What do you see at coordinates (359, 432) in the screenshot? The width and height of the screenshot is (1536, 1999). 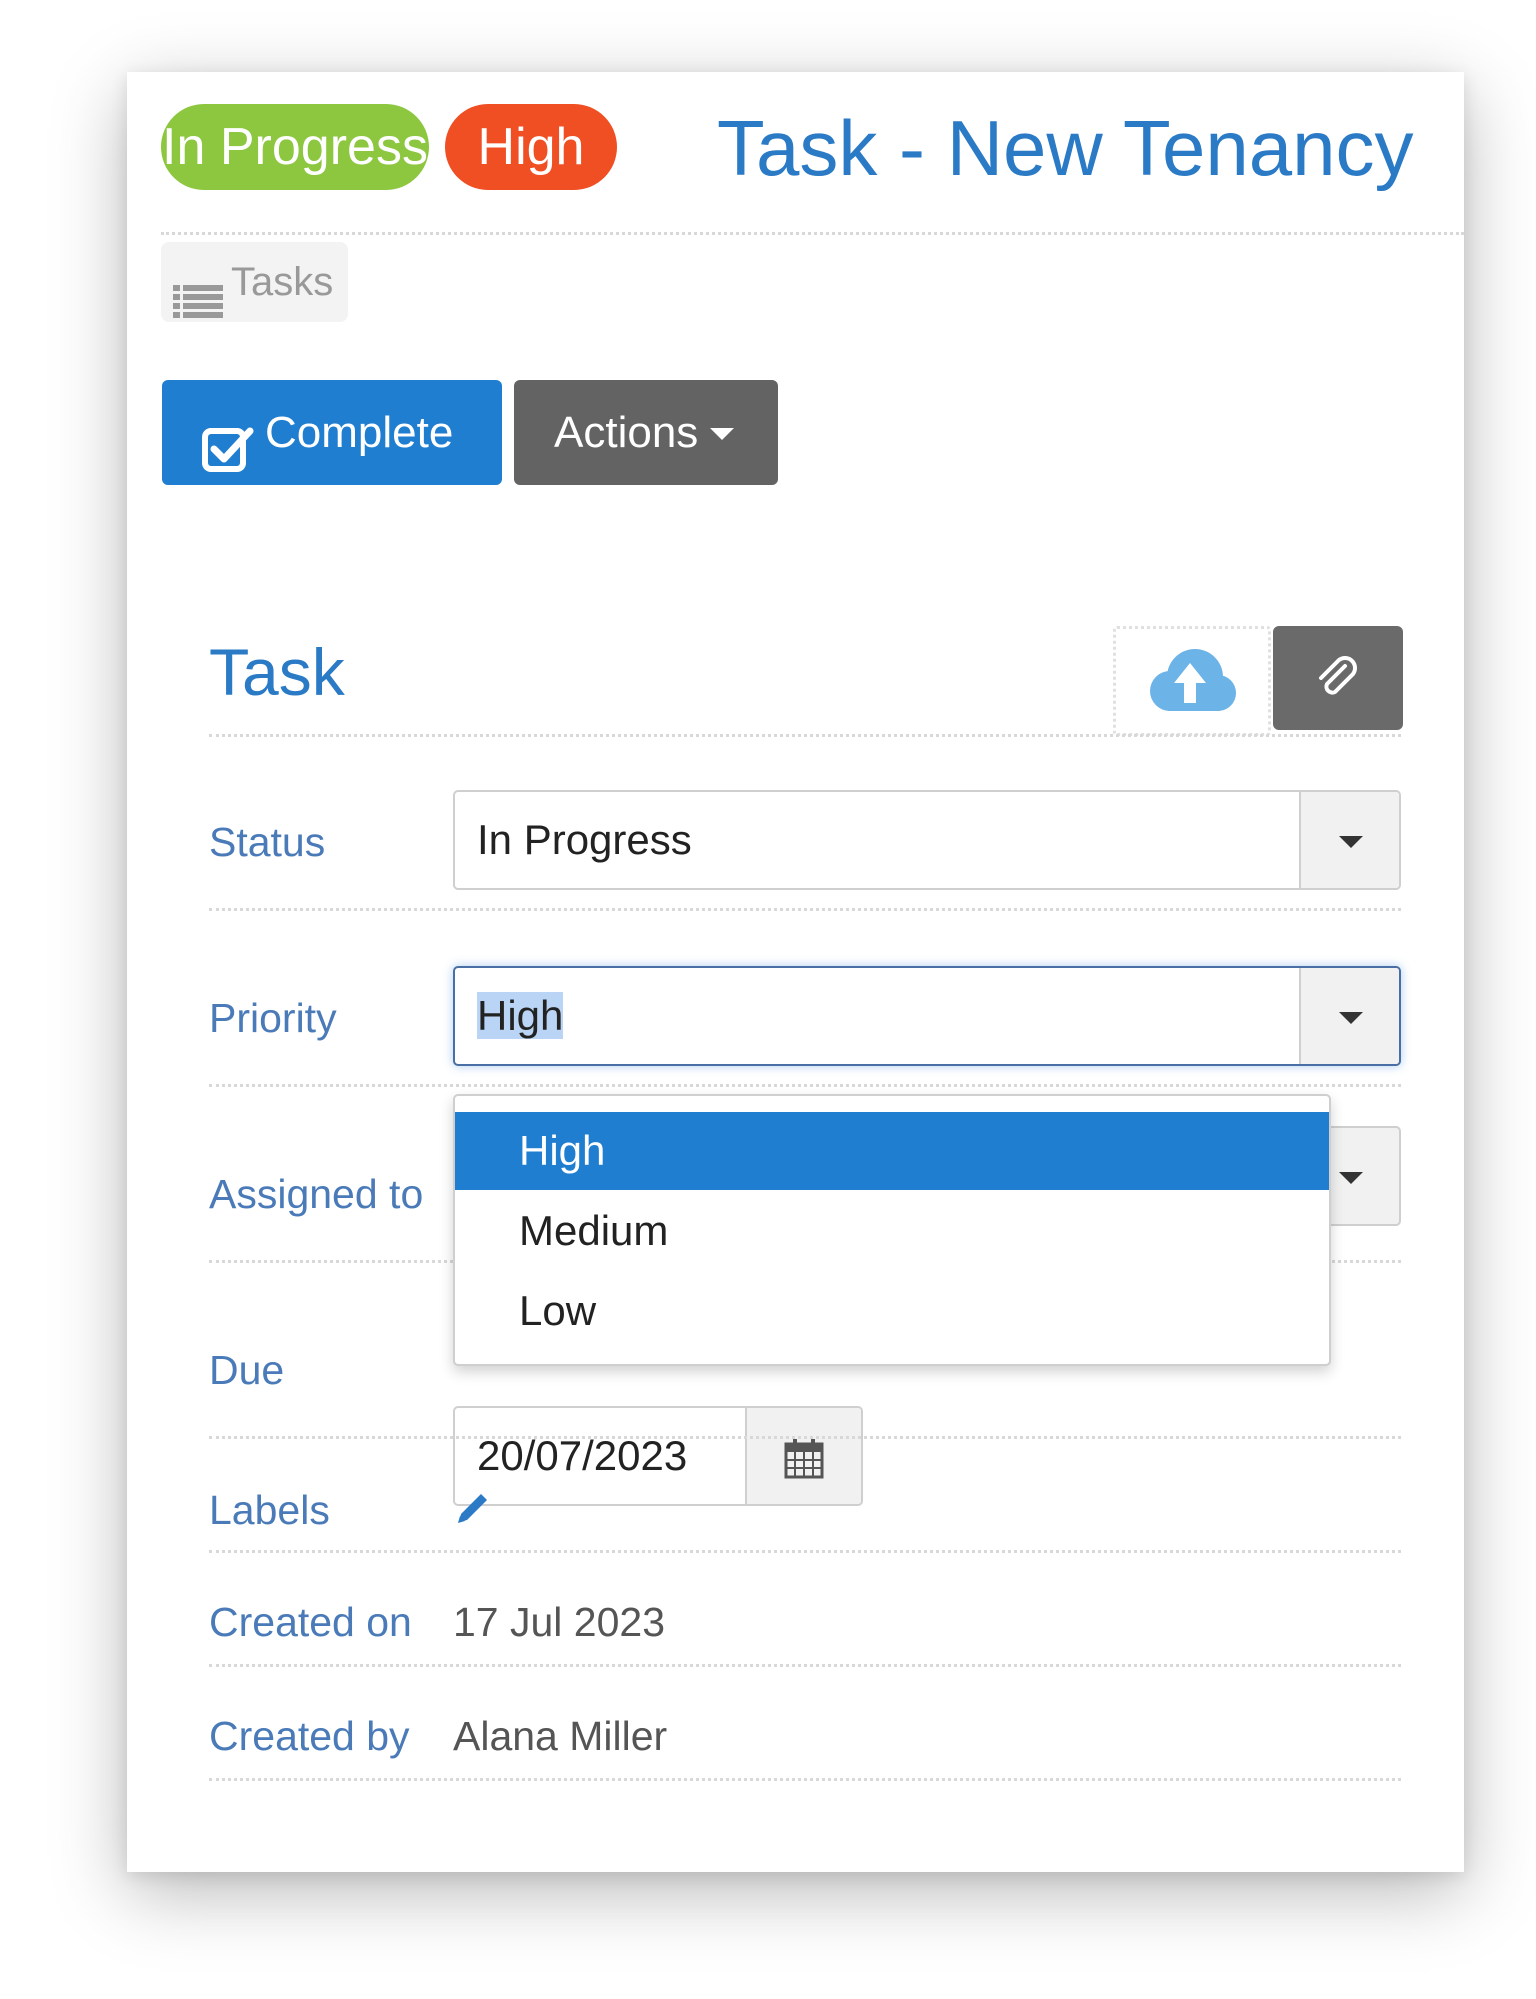 I see `complete-button-label: Complete` at bounding box center [359, 432].